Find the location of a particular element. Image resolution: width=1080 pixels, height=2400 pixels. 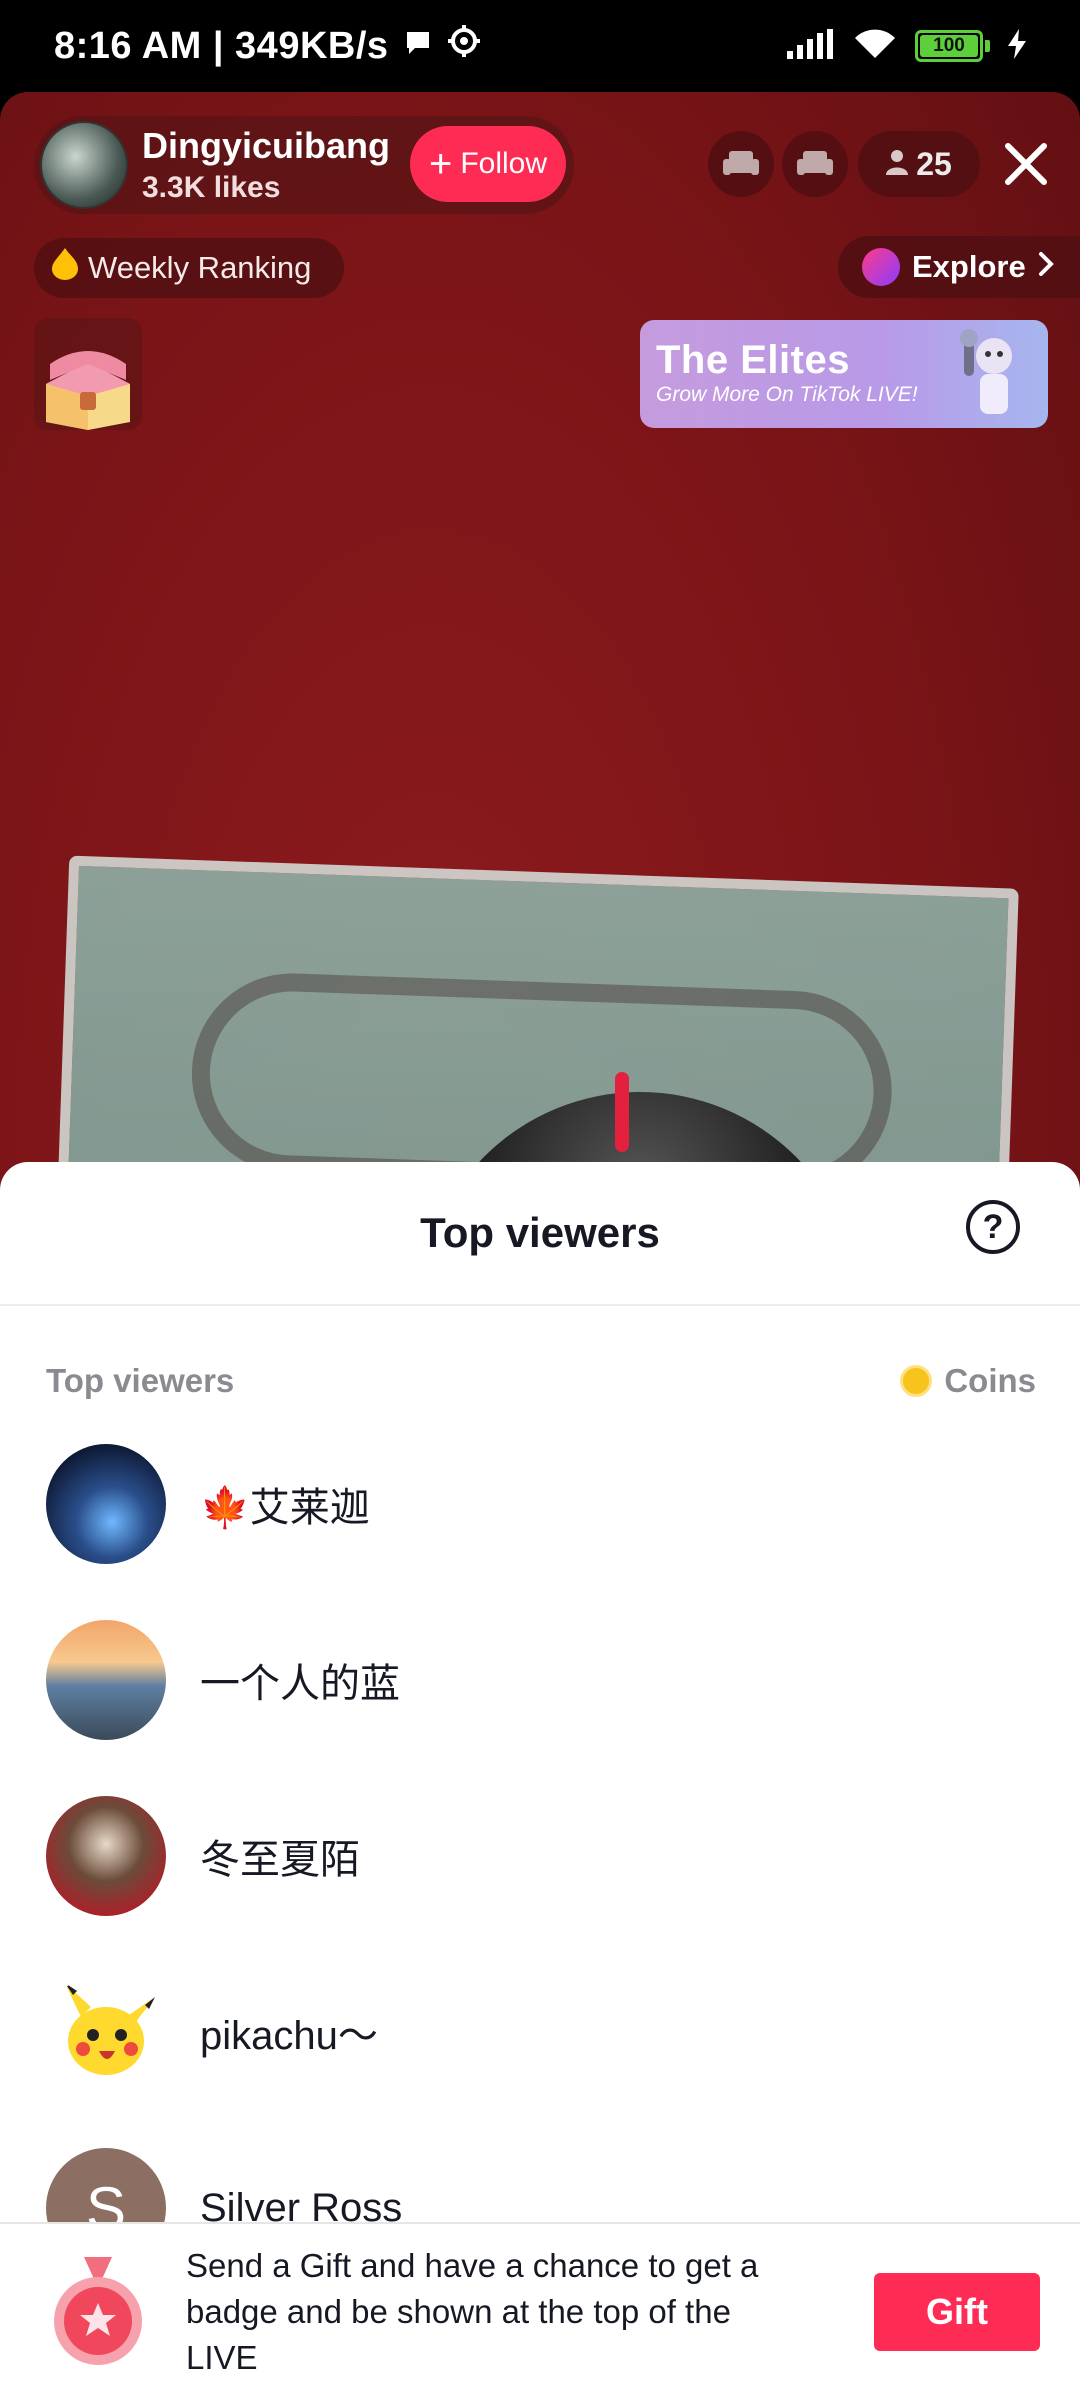

explore-pill: Explore is located at coordinates (959, 267).